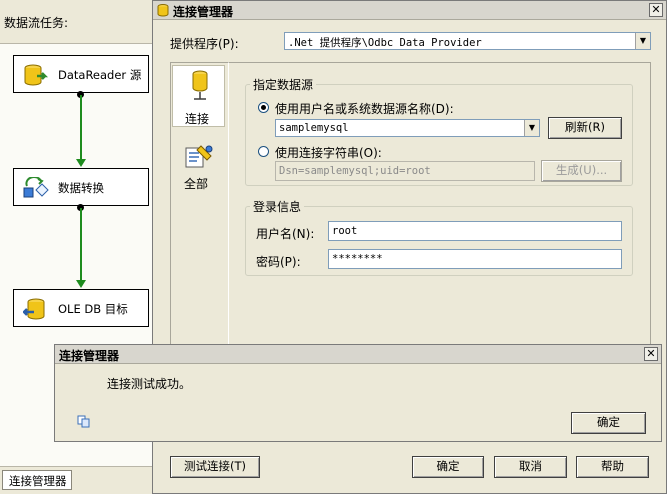 Image resolution: width=667 pixels, height=494 pixels. What do you see at coordinates (612, 467) in the screenshot?
I see `help-button: 帮助` at bounding box center [612, 467].